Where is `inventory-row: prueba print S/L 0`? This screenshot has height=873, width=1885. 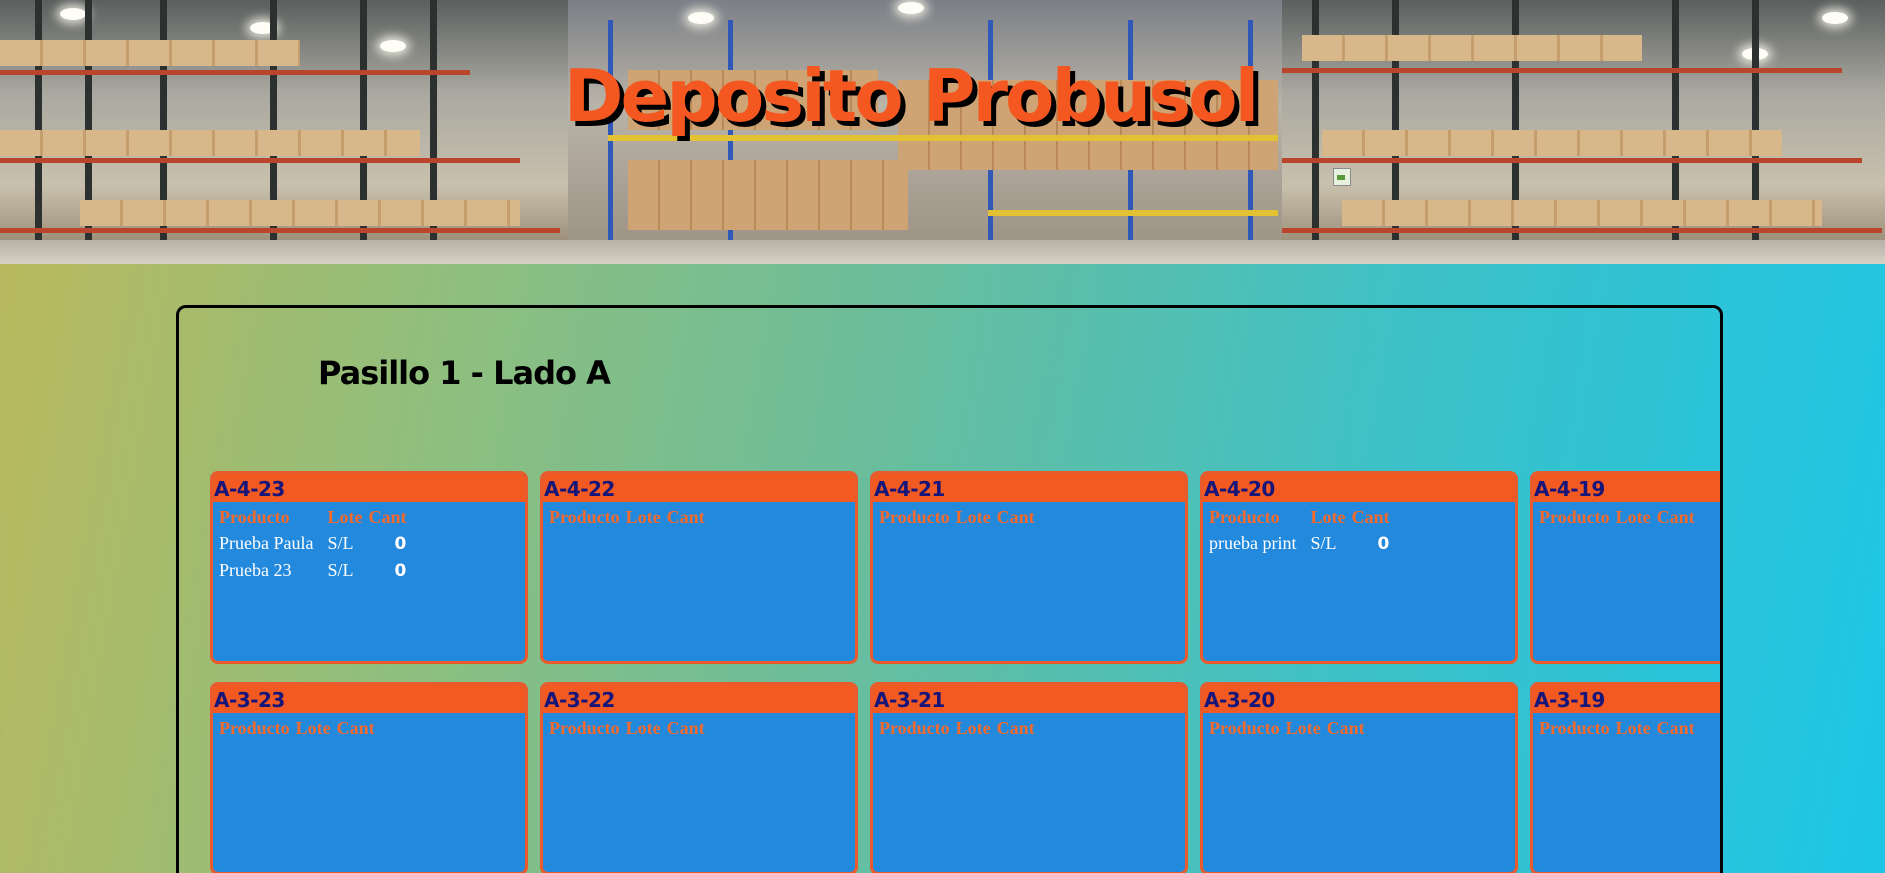
inventory-row: prueba print S/L 0 is located at coordinates (1306, 543).